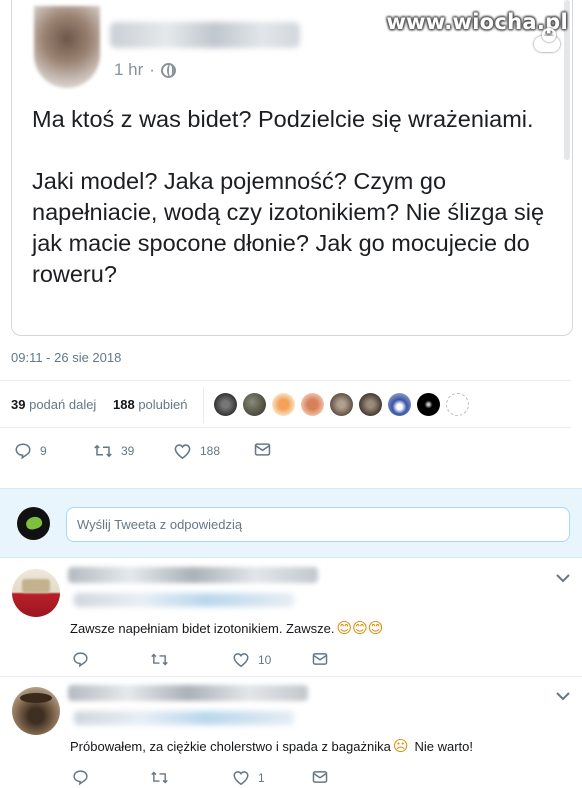  I want to click on tweet-timestamp: 09:11 - 26 sie 2018, so click(66, 357).